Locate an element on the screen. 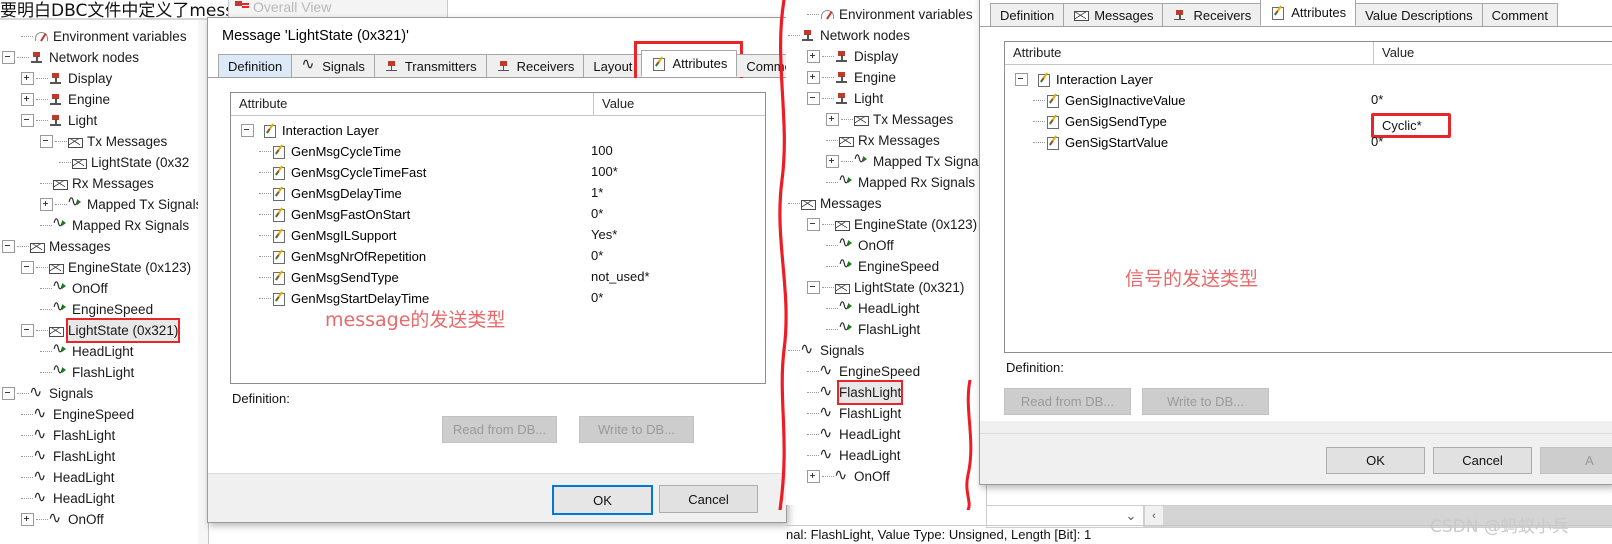  attribute-row: GenMsgCycleTimeFast 100* is located at coordinates (498, 172).